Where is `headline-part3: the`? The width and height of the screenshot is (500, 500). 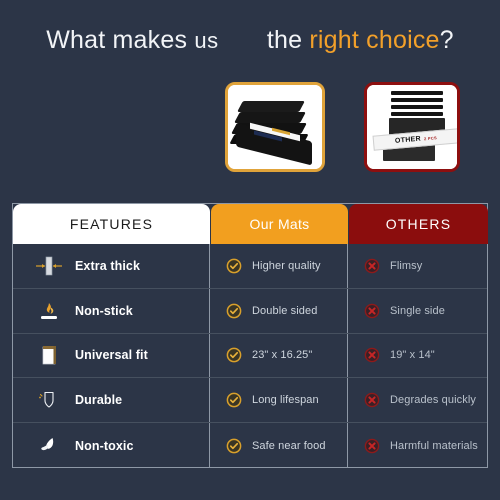 headline-part3: the is located at coordinates (284, 40).